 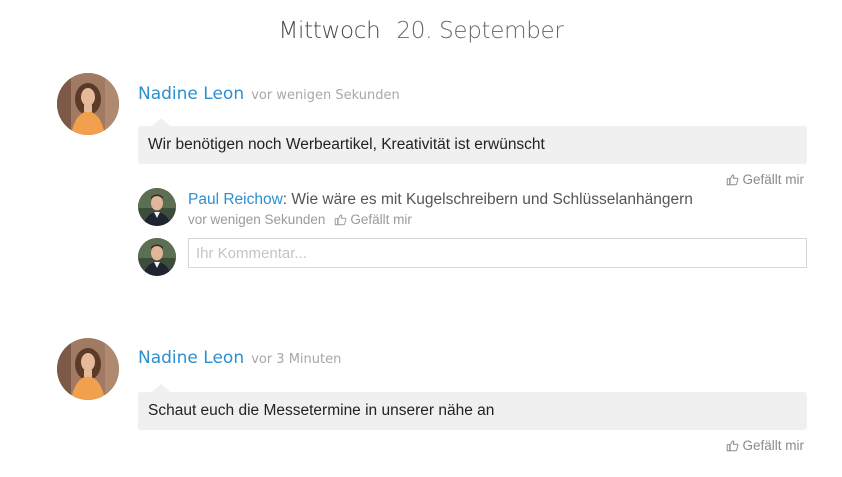 What do you see at coordinates (235, 199) in the screenshot?
I see `comment-author-link: Paul Reichow` at bounding box center [235, 199].